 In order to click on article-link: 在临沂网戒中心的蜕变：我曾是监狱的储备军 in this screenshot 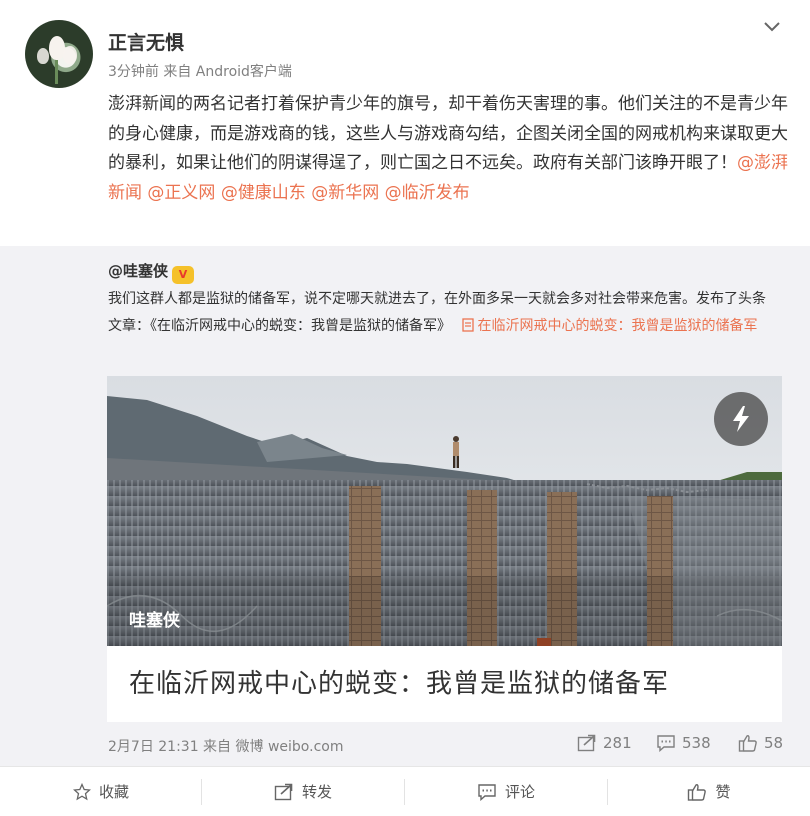, I will do `click(606, 326)`.